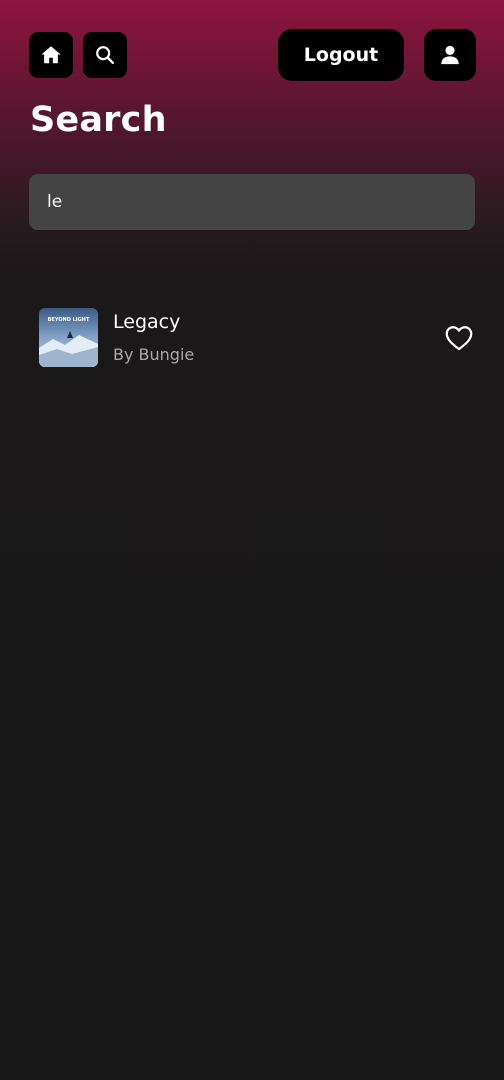 This screenshot has height=1080, width=504. Describe the element at coordinates (98, 120) in the screenshot. I see `page-title: Search` at that location.